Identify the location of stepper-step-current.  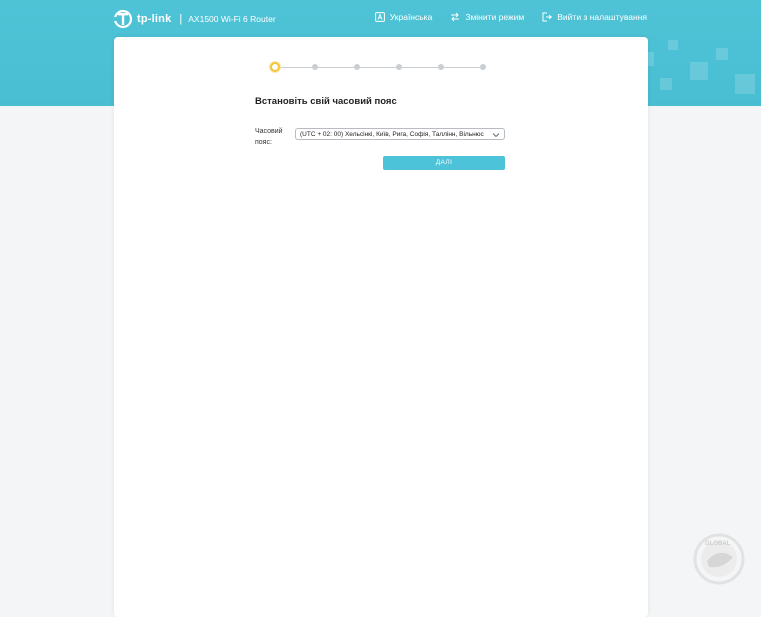
(275, 67).